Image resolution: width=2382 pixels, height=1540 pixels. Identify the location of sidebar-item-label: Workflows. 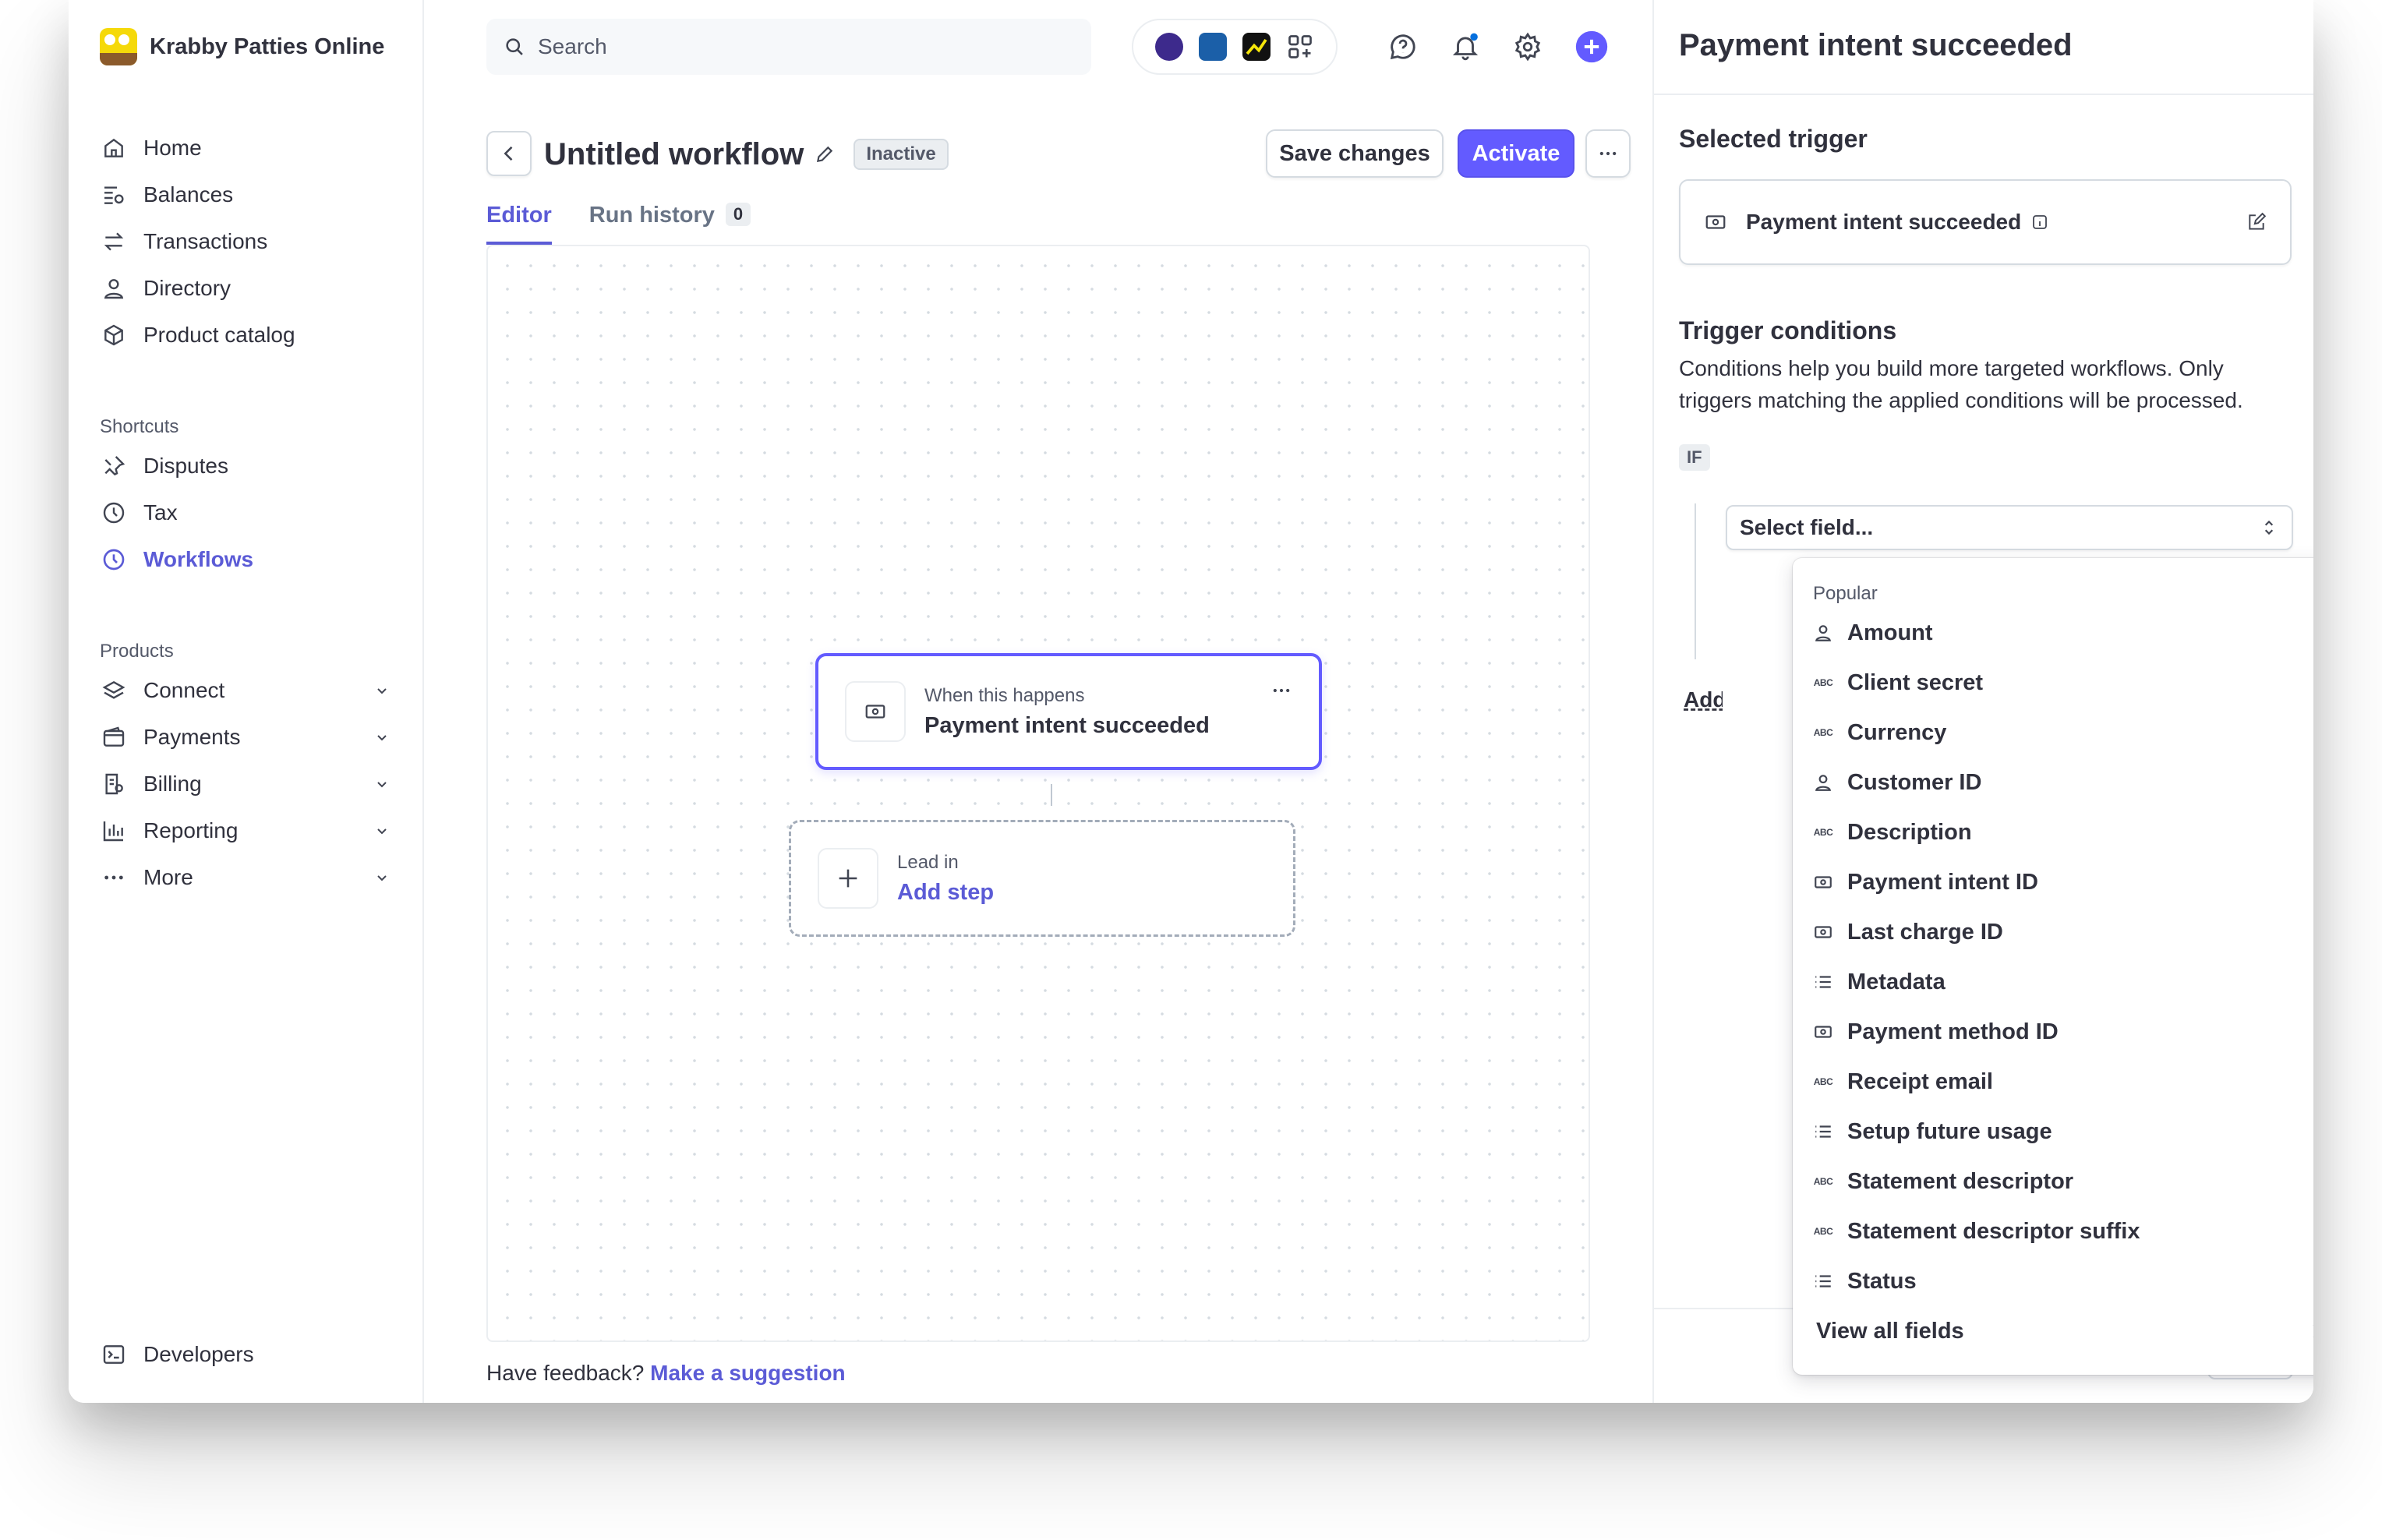
(198, 559).